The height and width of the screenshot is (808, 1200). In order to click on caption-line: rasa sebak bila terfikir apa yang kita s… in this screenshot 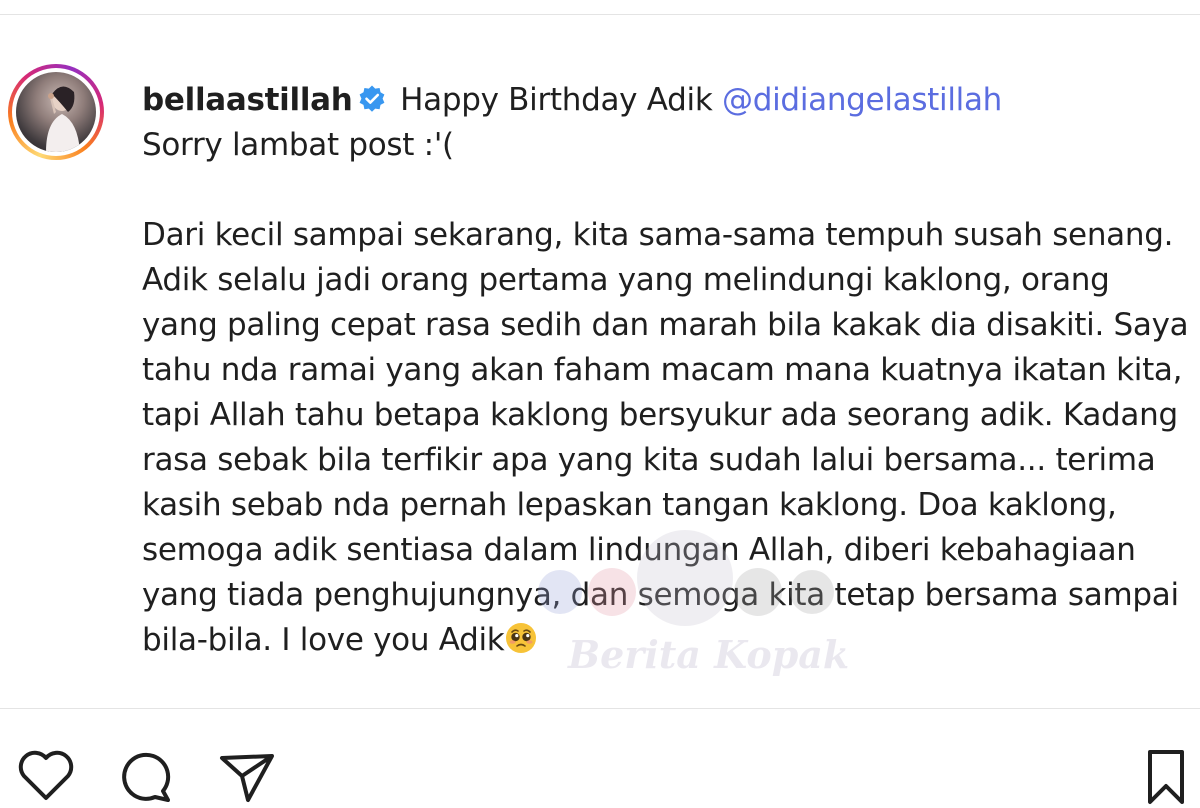, I will do `click(649, 460)`.